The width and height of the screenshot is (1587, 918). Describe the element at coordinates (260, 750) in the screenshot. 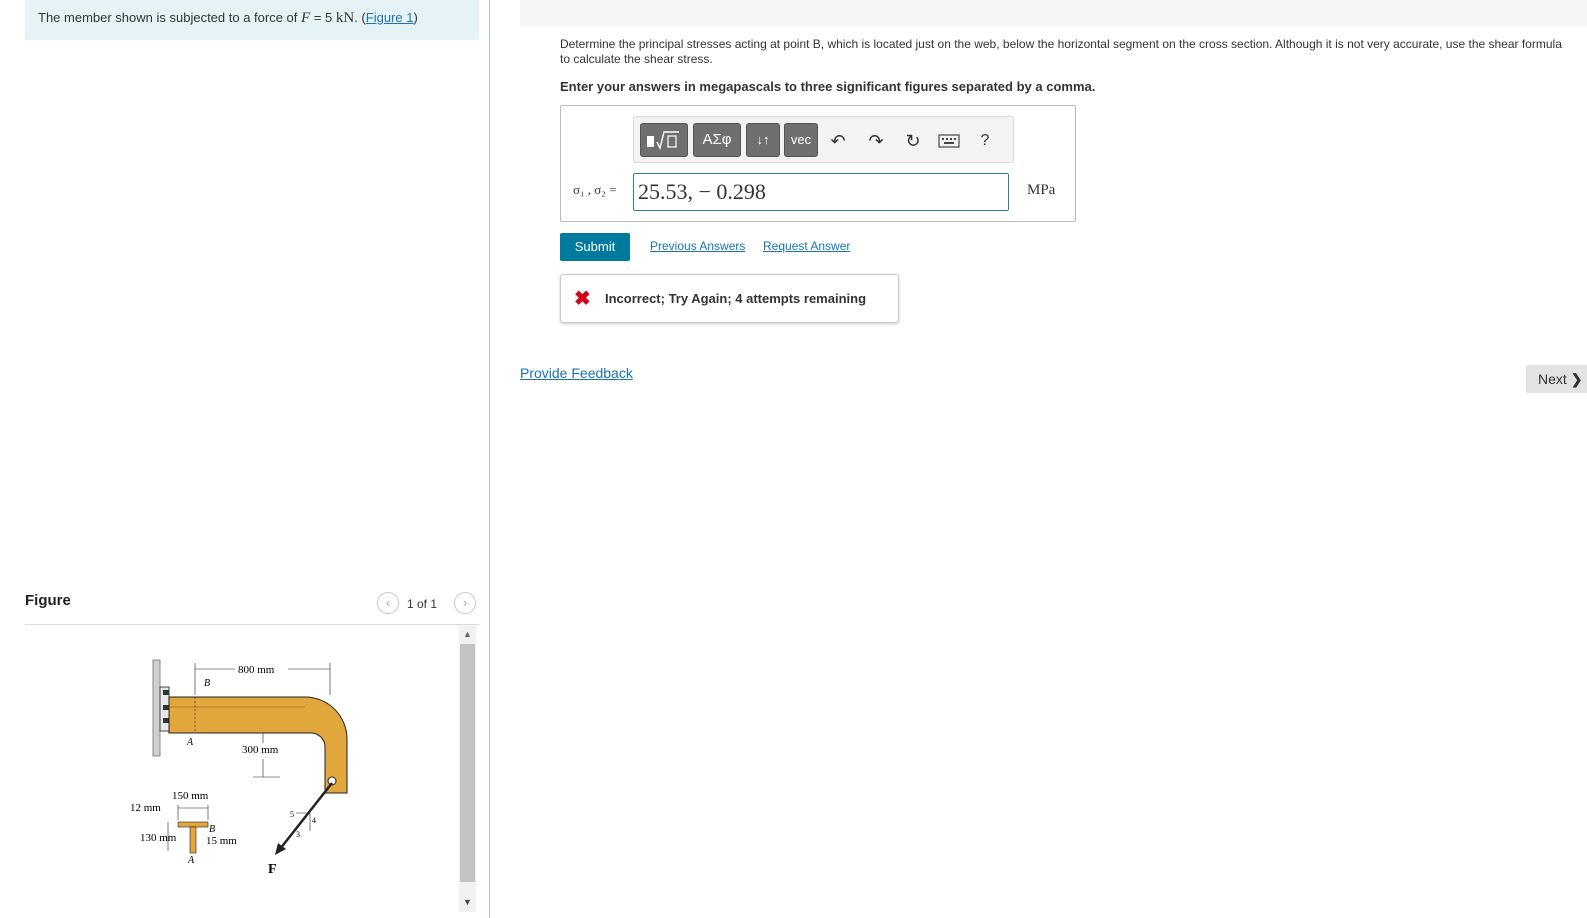

I see `dim-300: 300 mm` at that location.